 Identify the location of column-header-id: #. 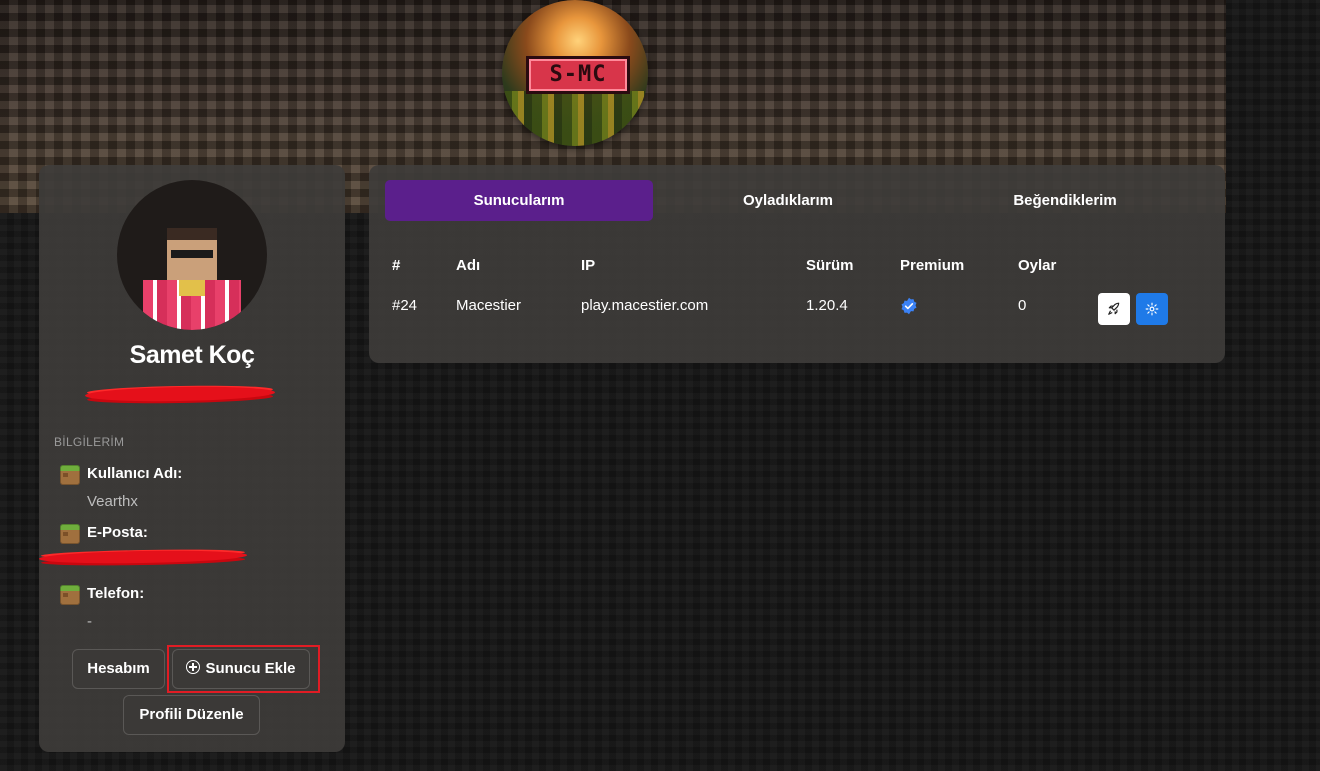
(396, 265).